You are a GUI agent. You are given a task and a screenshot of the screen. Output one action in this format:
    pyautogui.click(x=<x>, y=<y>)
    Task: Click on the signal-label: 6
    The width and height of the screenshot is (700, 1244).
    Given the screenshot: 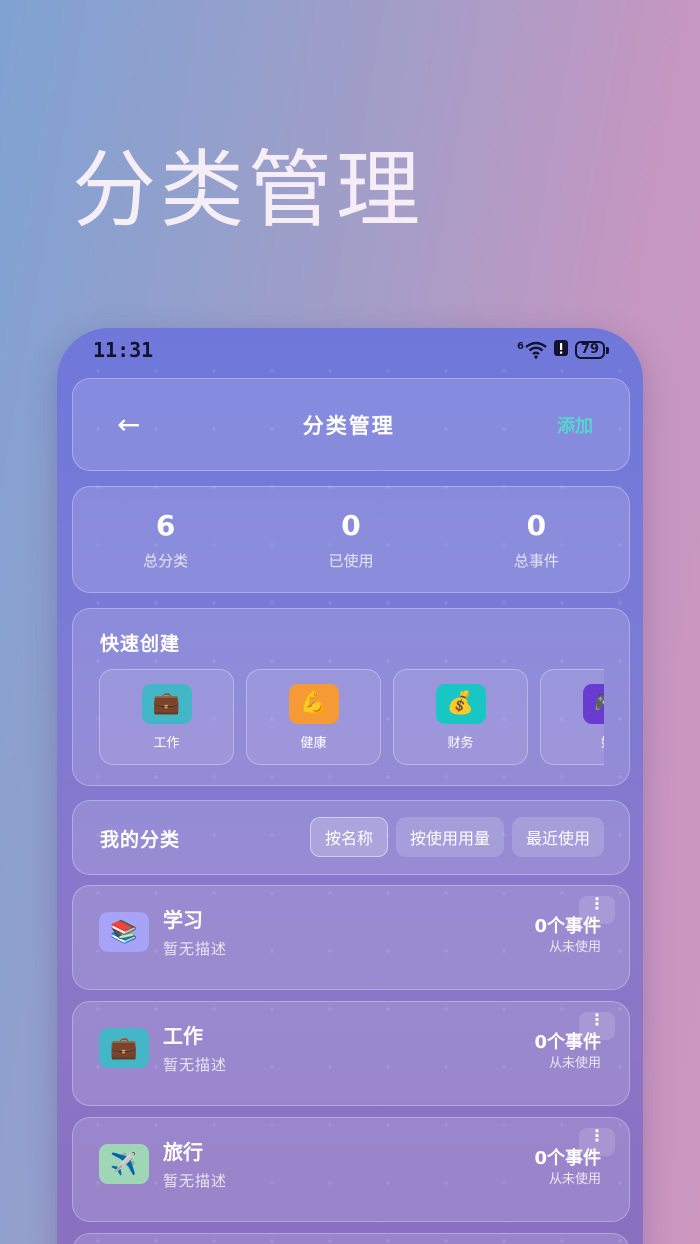 What is the action you would take?
    pyautogui.click(x=520, y=346)
    